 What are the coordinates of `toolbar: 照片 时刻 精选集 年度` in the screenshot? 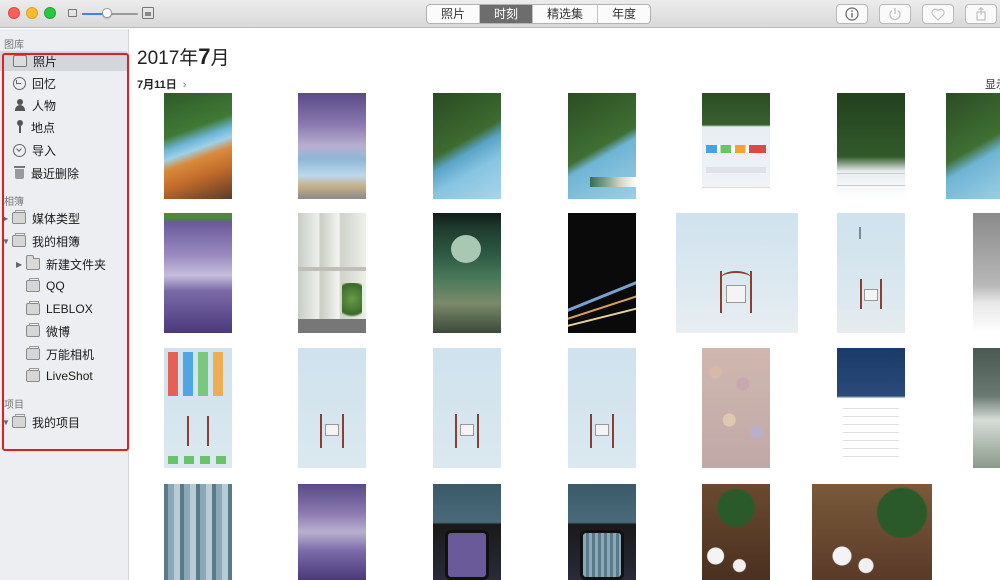 It's located at (500, 14).